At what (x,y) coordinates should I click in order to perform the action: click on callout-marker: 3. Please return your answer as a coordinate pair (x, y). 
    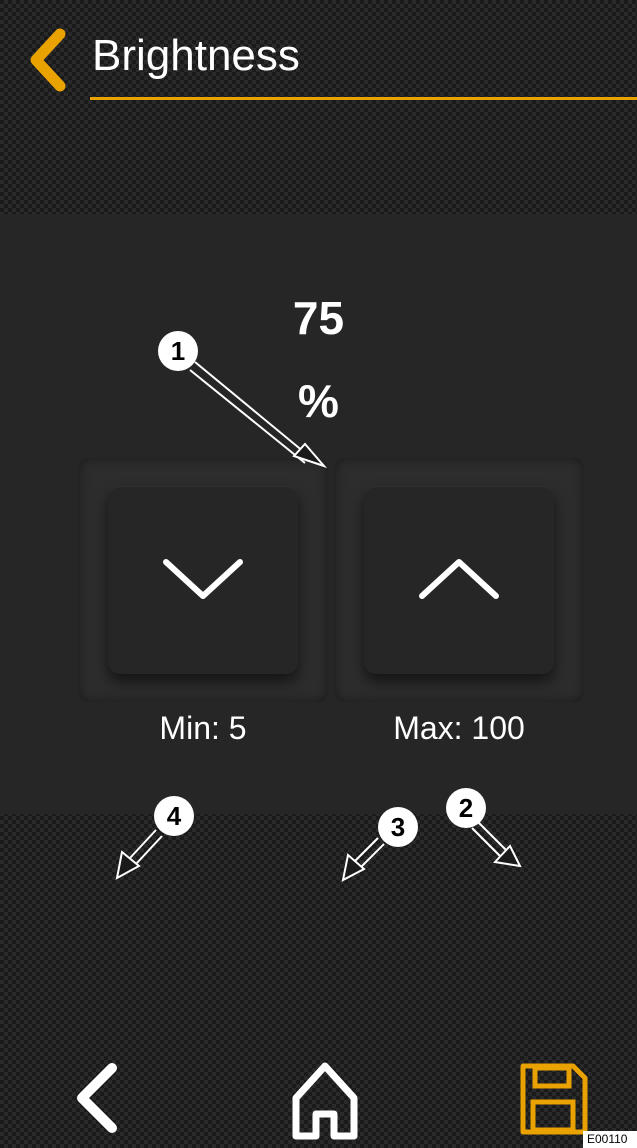
    Looking at the image, I should click on (398, 827).